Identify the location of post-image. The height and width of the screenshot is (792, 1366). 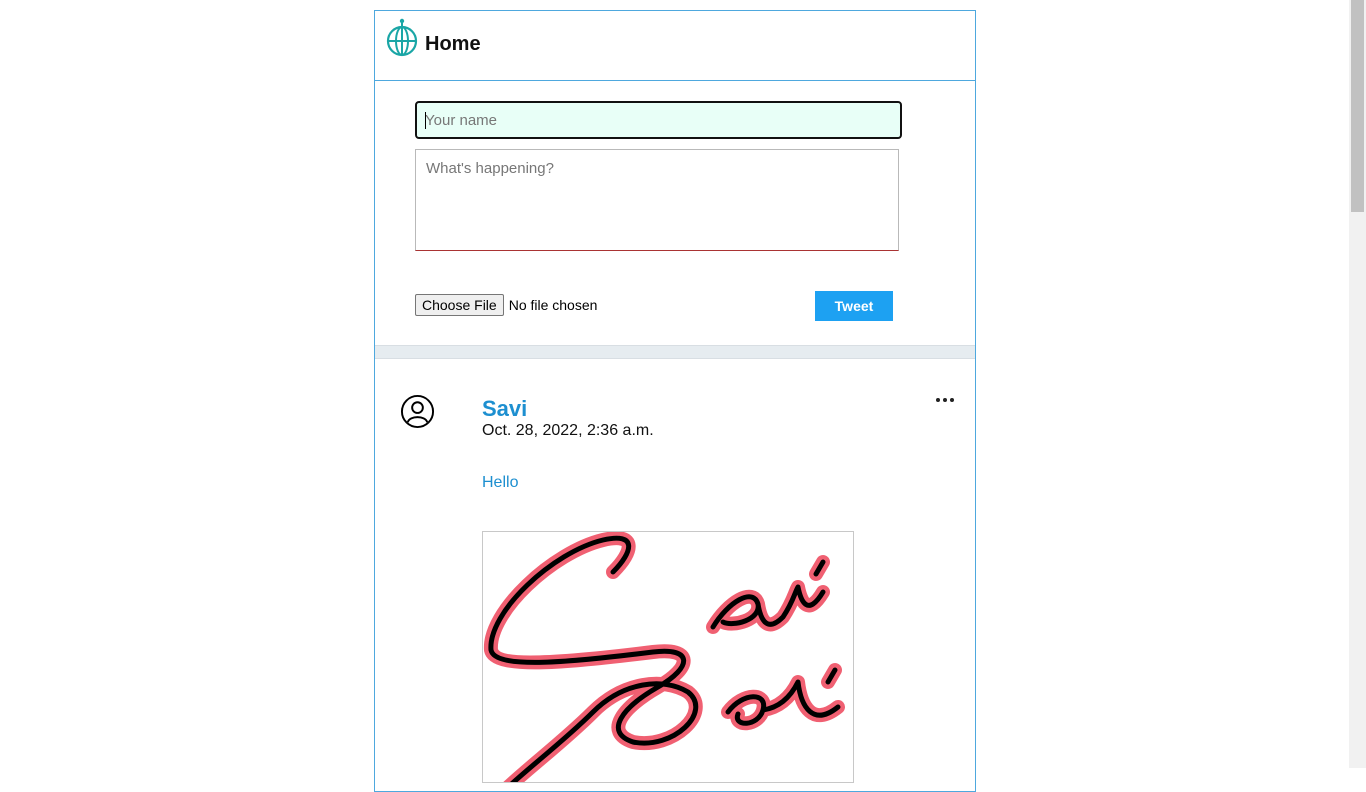
(668, 657).